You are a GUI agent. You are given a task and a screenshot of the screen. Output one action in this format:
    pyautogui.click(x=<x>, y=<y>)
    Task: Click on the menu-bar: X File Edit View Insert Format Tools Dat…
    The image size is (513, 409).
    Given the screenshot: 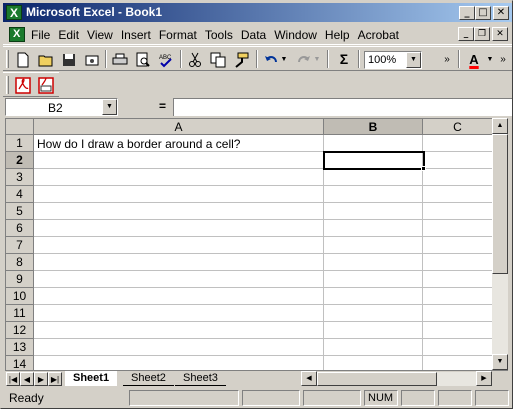 What is the action you would take?
    pyautogui.click(x=257, y=34)
    